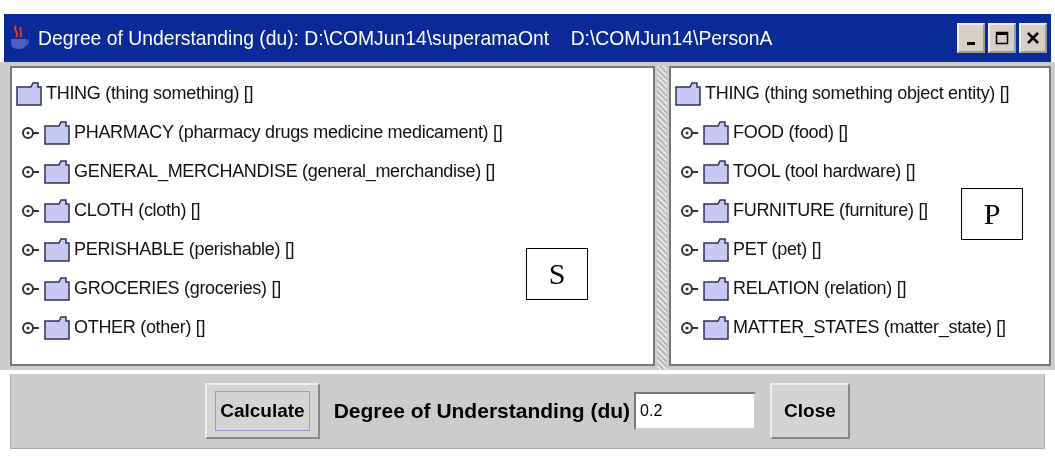  Describe the element at coordinates (695, 411) in the screenshot. I see `input-field: 0.2` at that location.